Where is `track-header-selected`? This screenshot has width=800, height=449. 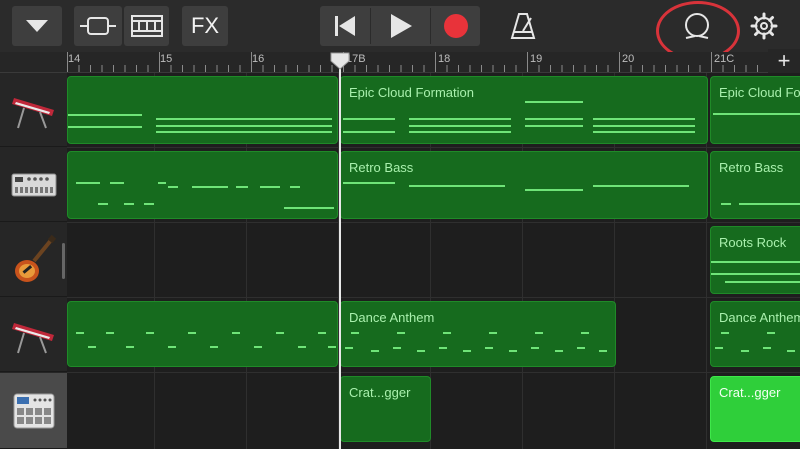
track-header-selected is located at coordinates (33, 411).